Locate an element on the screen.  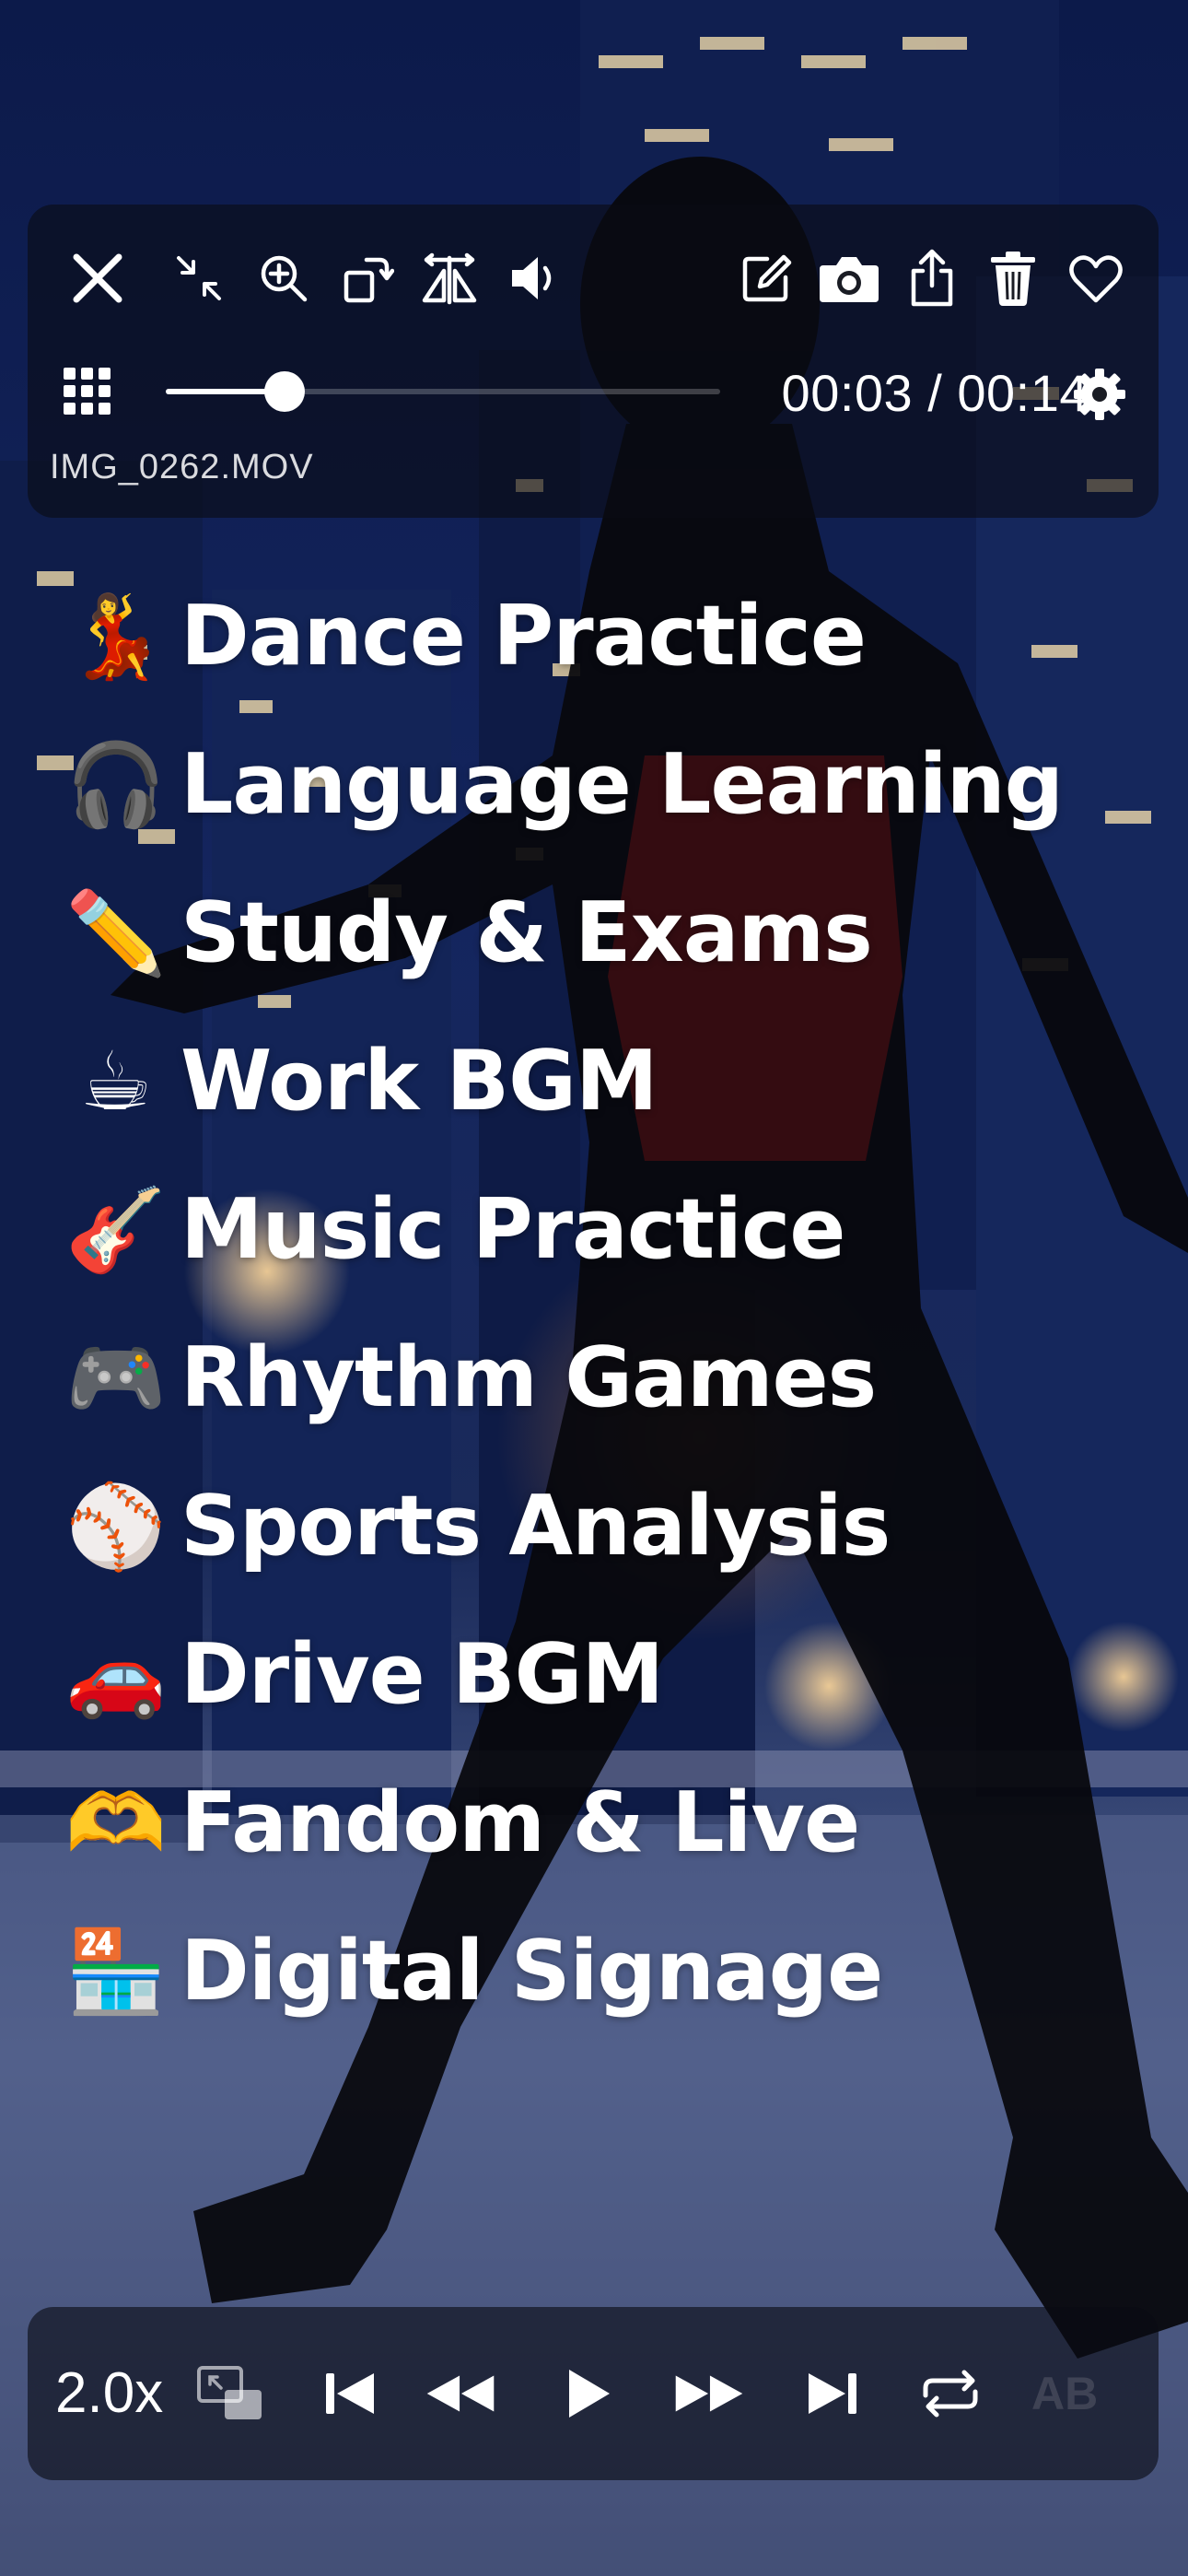
favorite-button is located at coordinates (1096, 278).